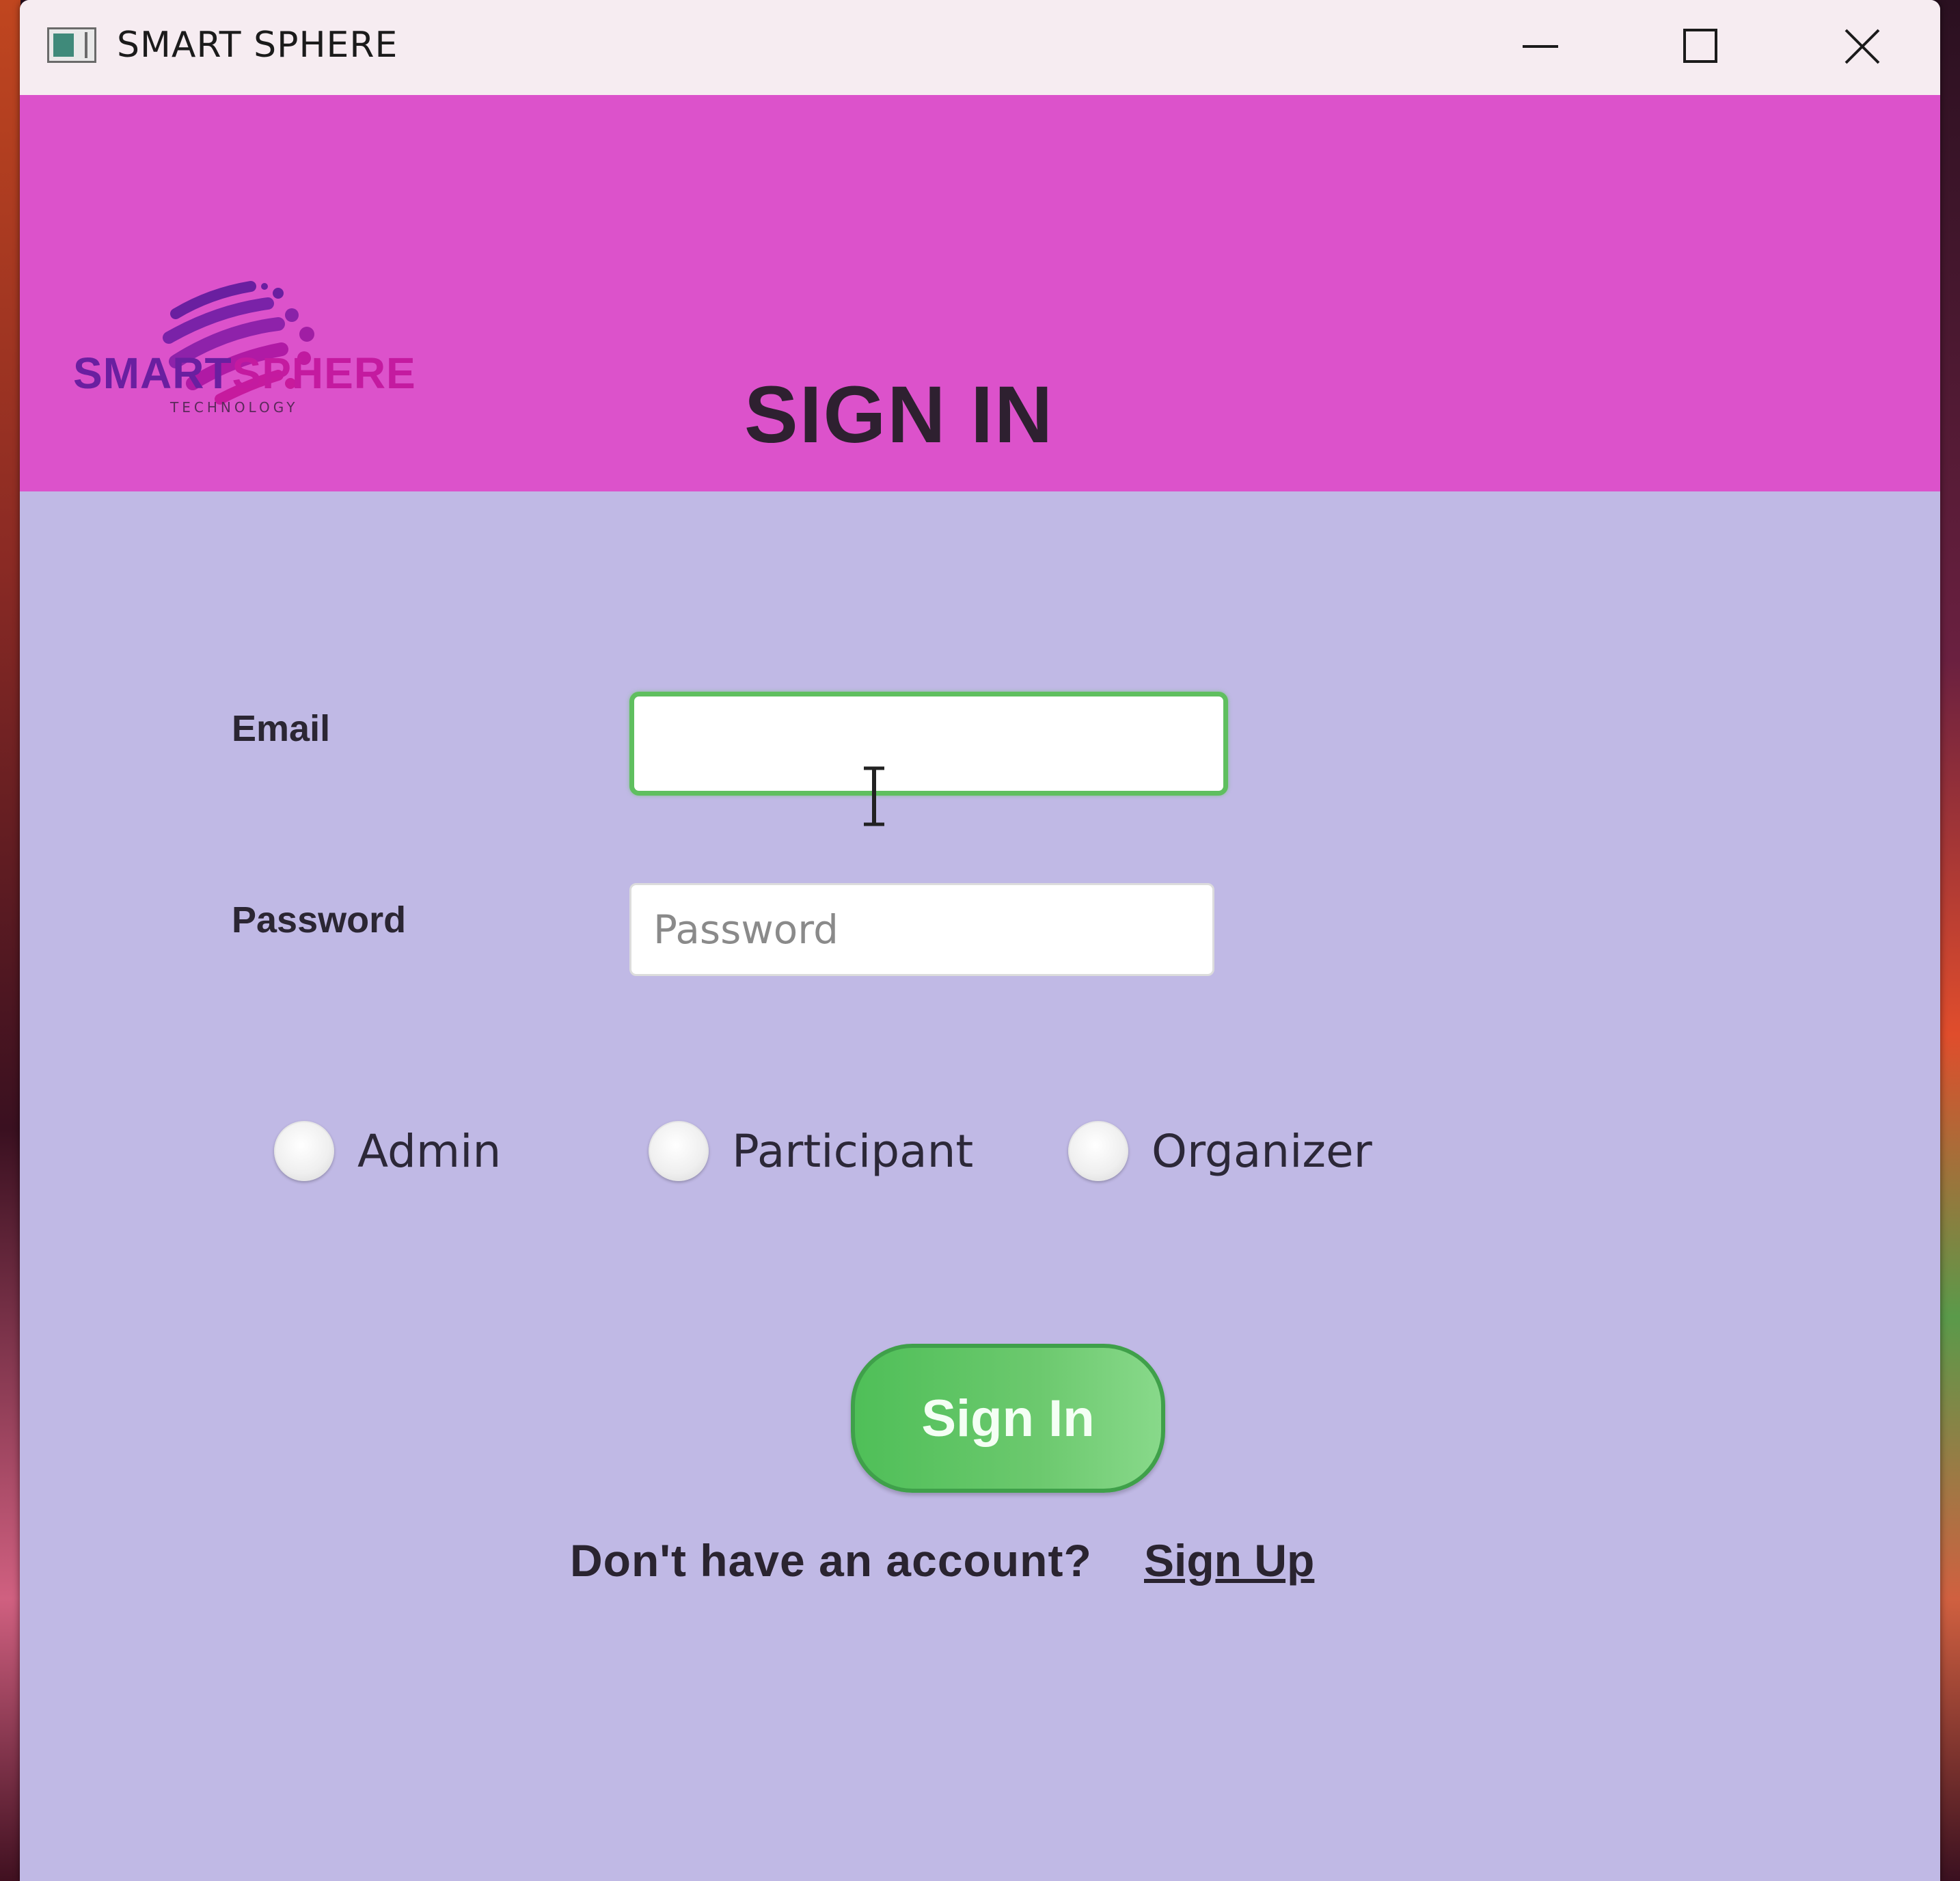 The height and width of the screenshot is (1881, 1960). What do you see at coordinates (257, 45) in the screenshot?
I see `window-title: SMART SPHERE` at bounding box center [257, 45].